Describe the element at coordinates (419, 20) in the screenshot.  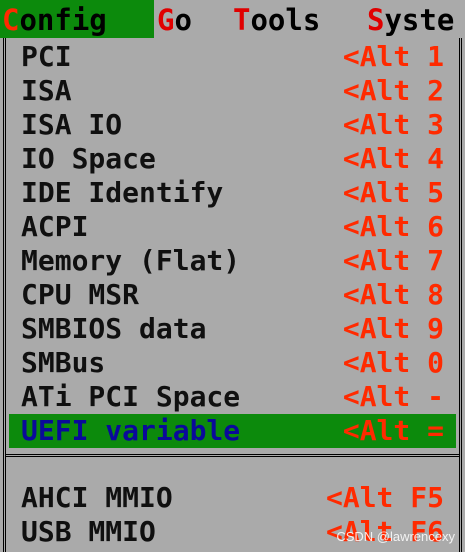
I see `menu-system-label: yste` at that location.